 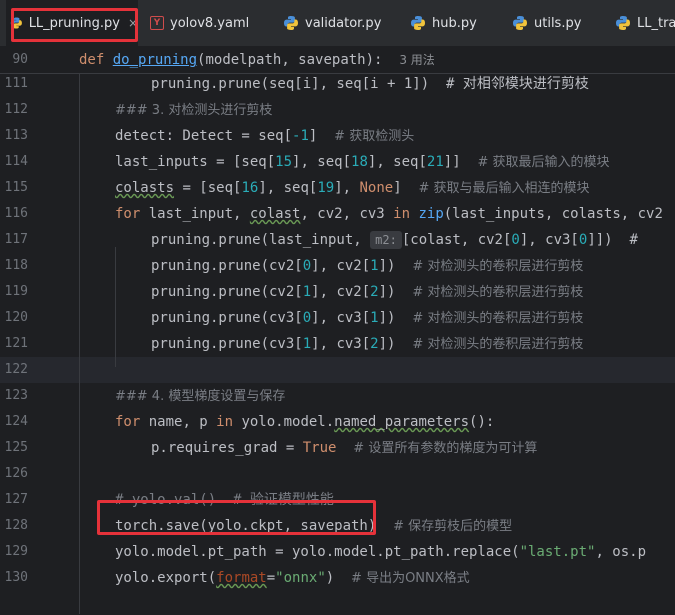 I want to click on code-comment: # yolo.val() # 验证模型性能, so click(x=224, y=500).